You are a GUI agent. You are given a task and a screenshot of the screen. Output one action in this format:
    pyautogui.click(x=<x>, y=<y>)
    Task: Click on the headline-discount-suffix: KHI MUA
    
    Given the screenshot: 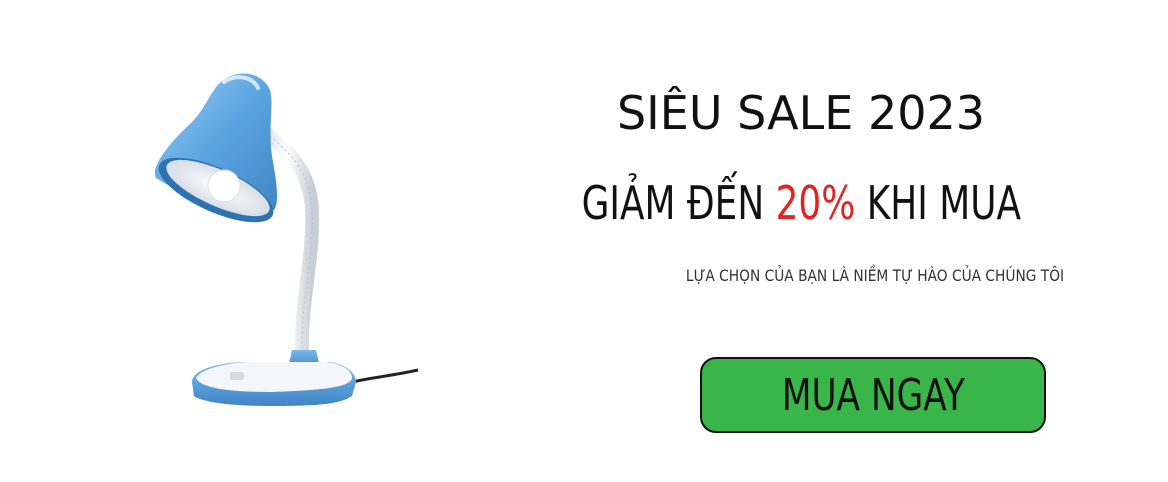 What is the action you would take?
    pyautogui.click(x=938, y=203)
    